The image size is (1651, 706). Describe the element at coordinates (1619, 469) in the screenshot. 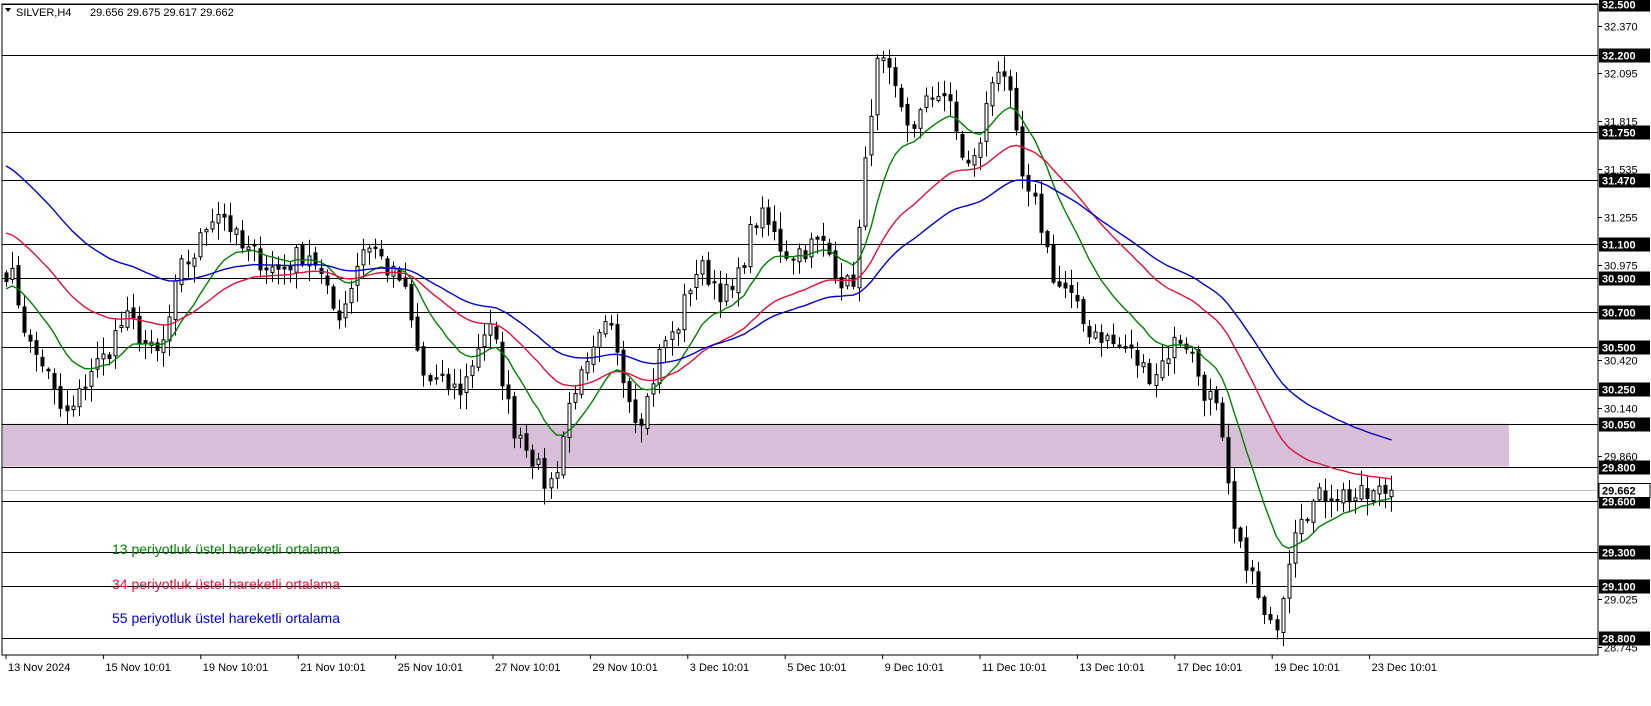

I see `level-label: 29.800` at that location.